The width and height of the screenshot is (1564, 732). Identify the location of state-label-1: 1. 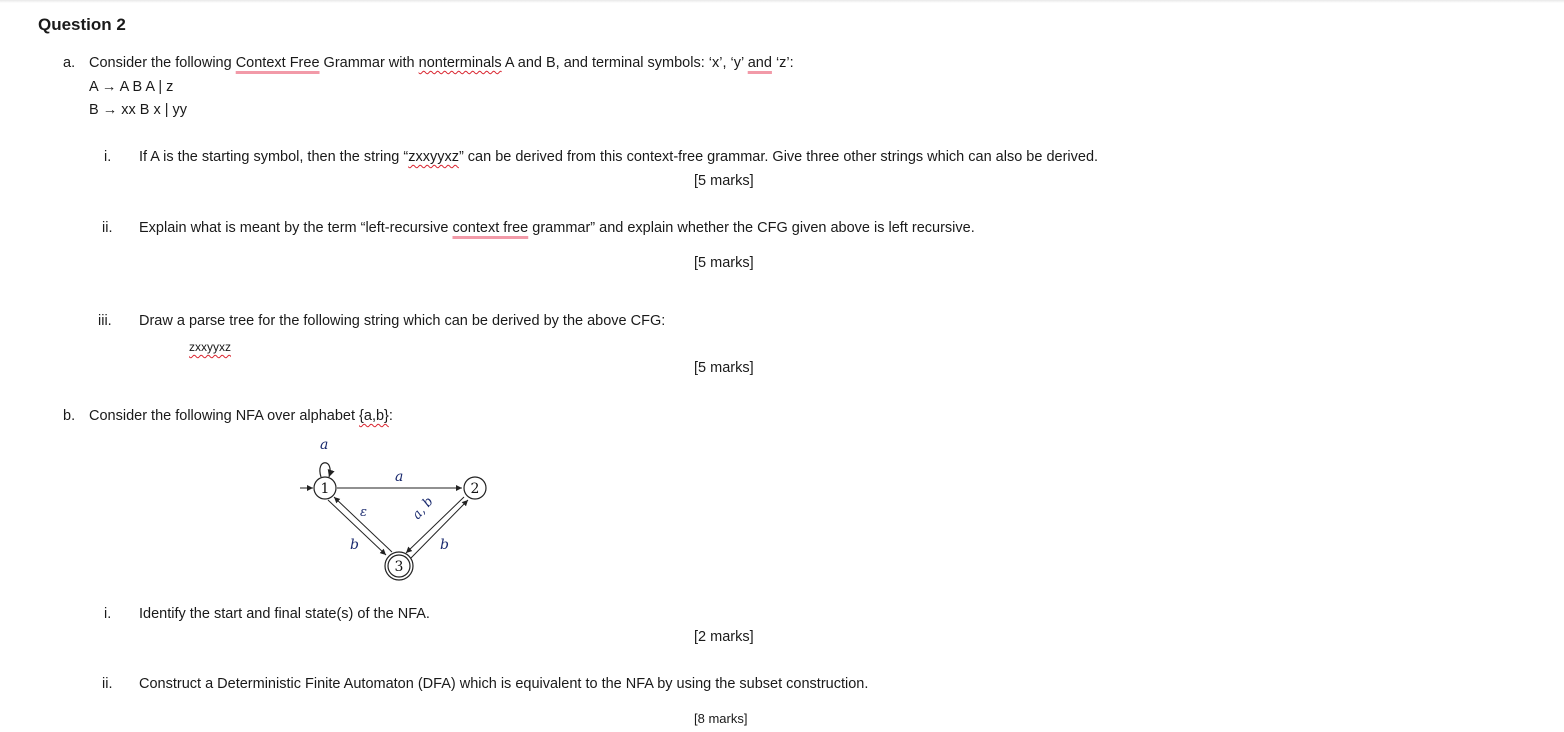
(325, 489).